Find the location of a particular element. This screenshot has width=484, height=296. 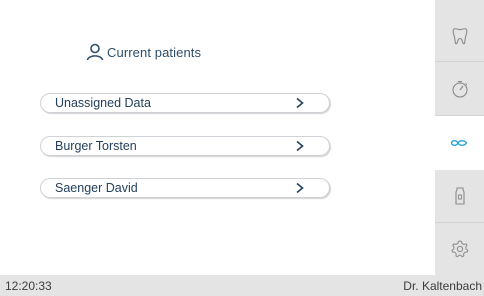

user-name: Dr. Kaltenbach is located at coordinates (442, 285).